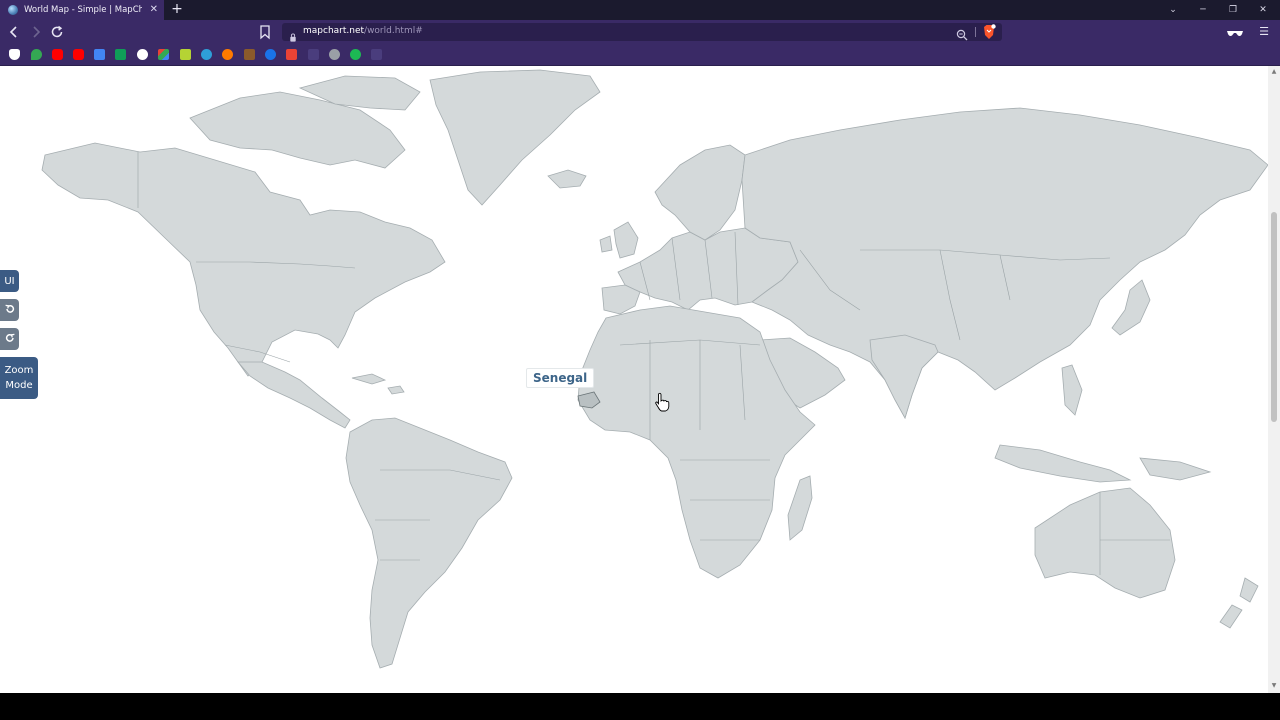 The width and height of the screenshot is (1280, 720). I want to click on undo-button, so click(9, 310).